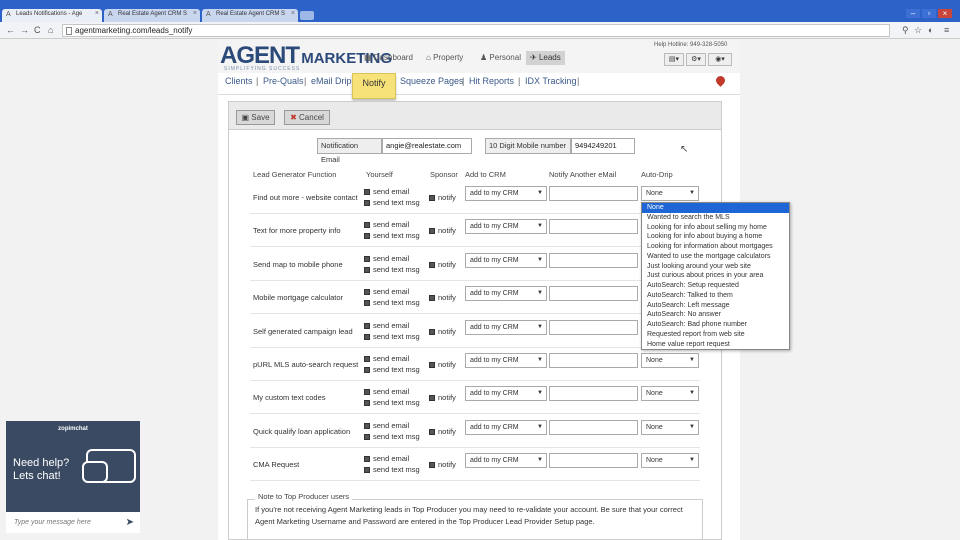 This screenshot has height=540, width=960. I want to click on subnav-prequals: Pre-Quals, so click(283, 81).